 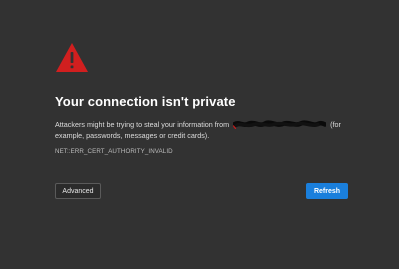 What do you see at coordinates (280, 124) in the screenshot?
I see `redacted-domain` at bounding box center [280, 124].